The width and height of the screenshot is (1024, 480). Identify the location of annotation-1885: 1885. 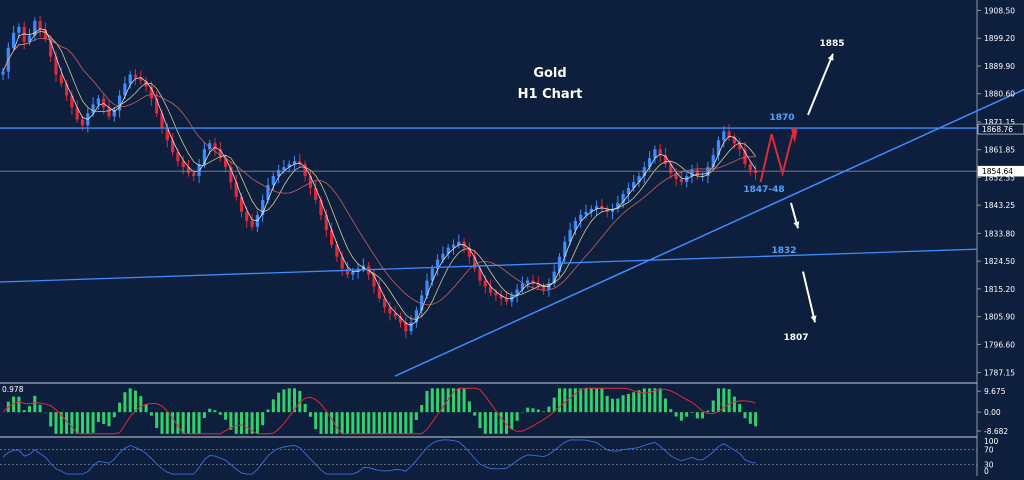
(831, 44).